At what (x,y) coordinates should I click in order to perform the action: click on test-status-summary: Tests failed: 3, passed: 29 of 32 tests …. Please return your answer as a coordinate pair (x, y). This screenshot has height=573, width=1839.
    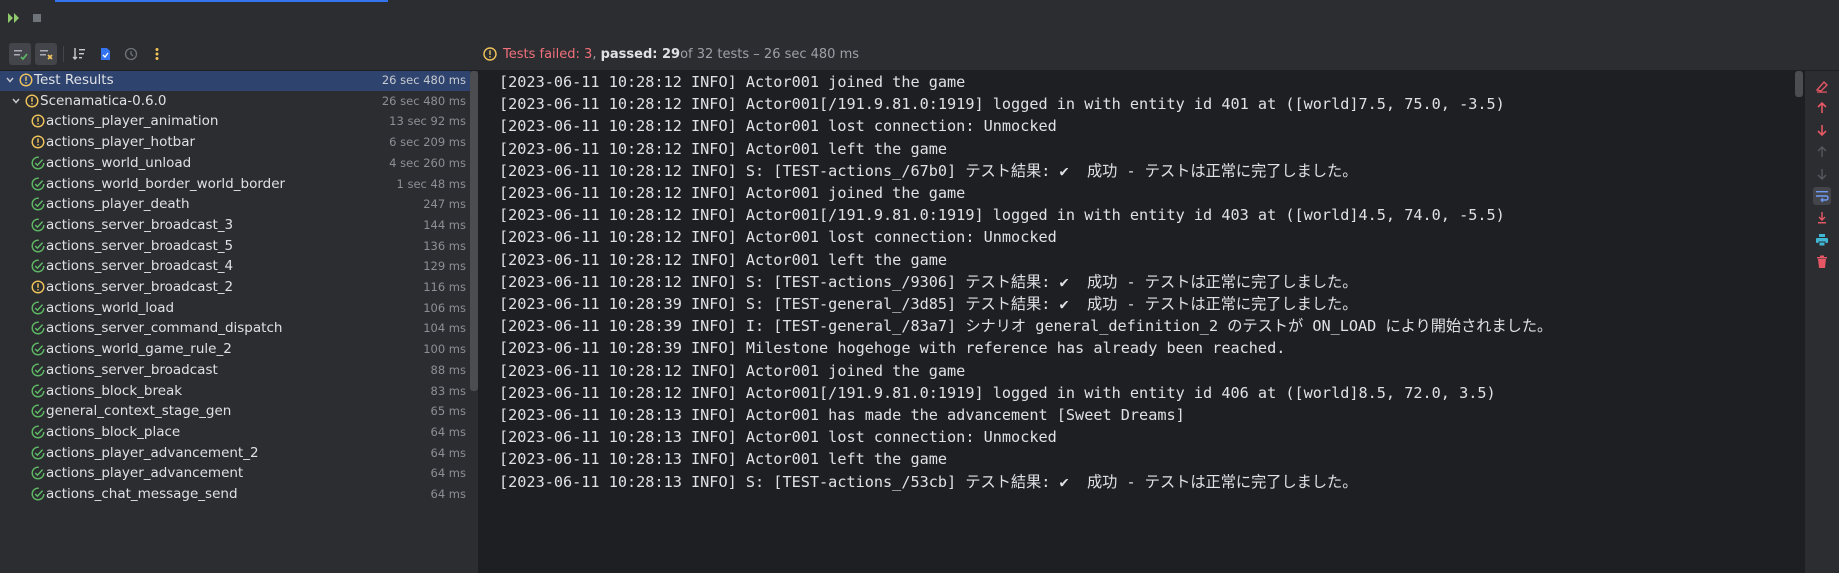
    Looking at the image, I should click on (671, 54).